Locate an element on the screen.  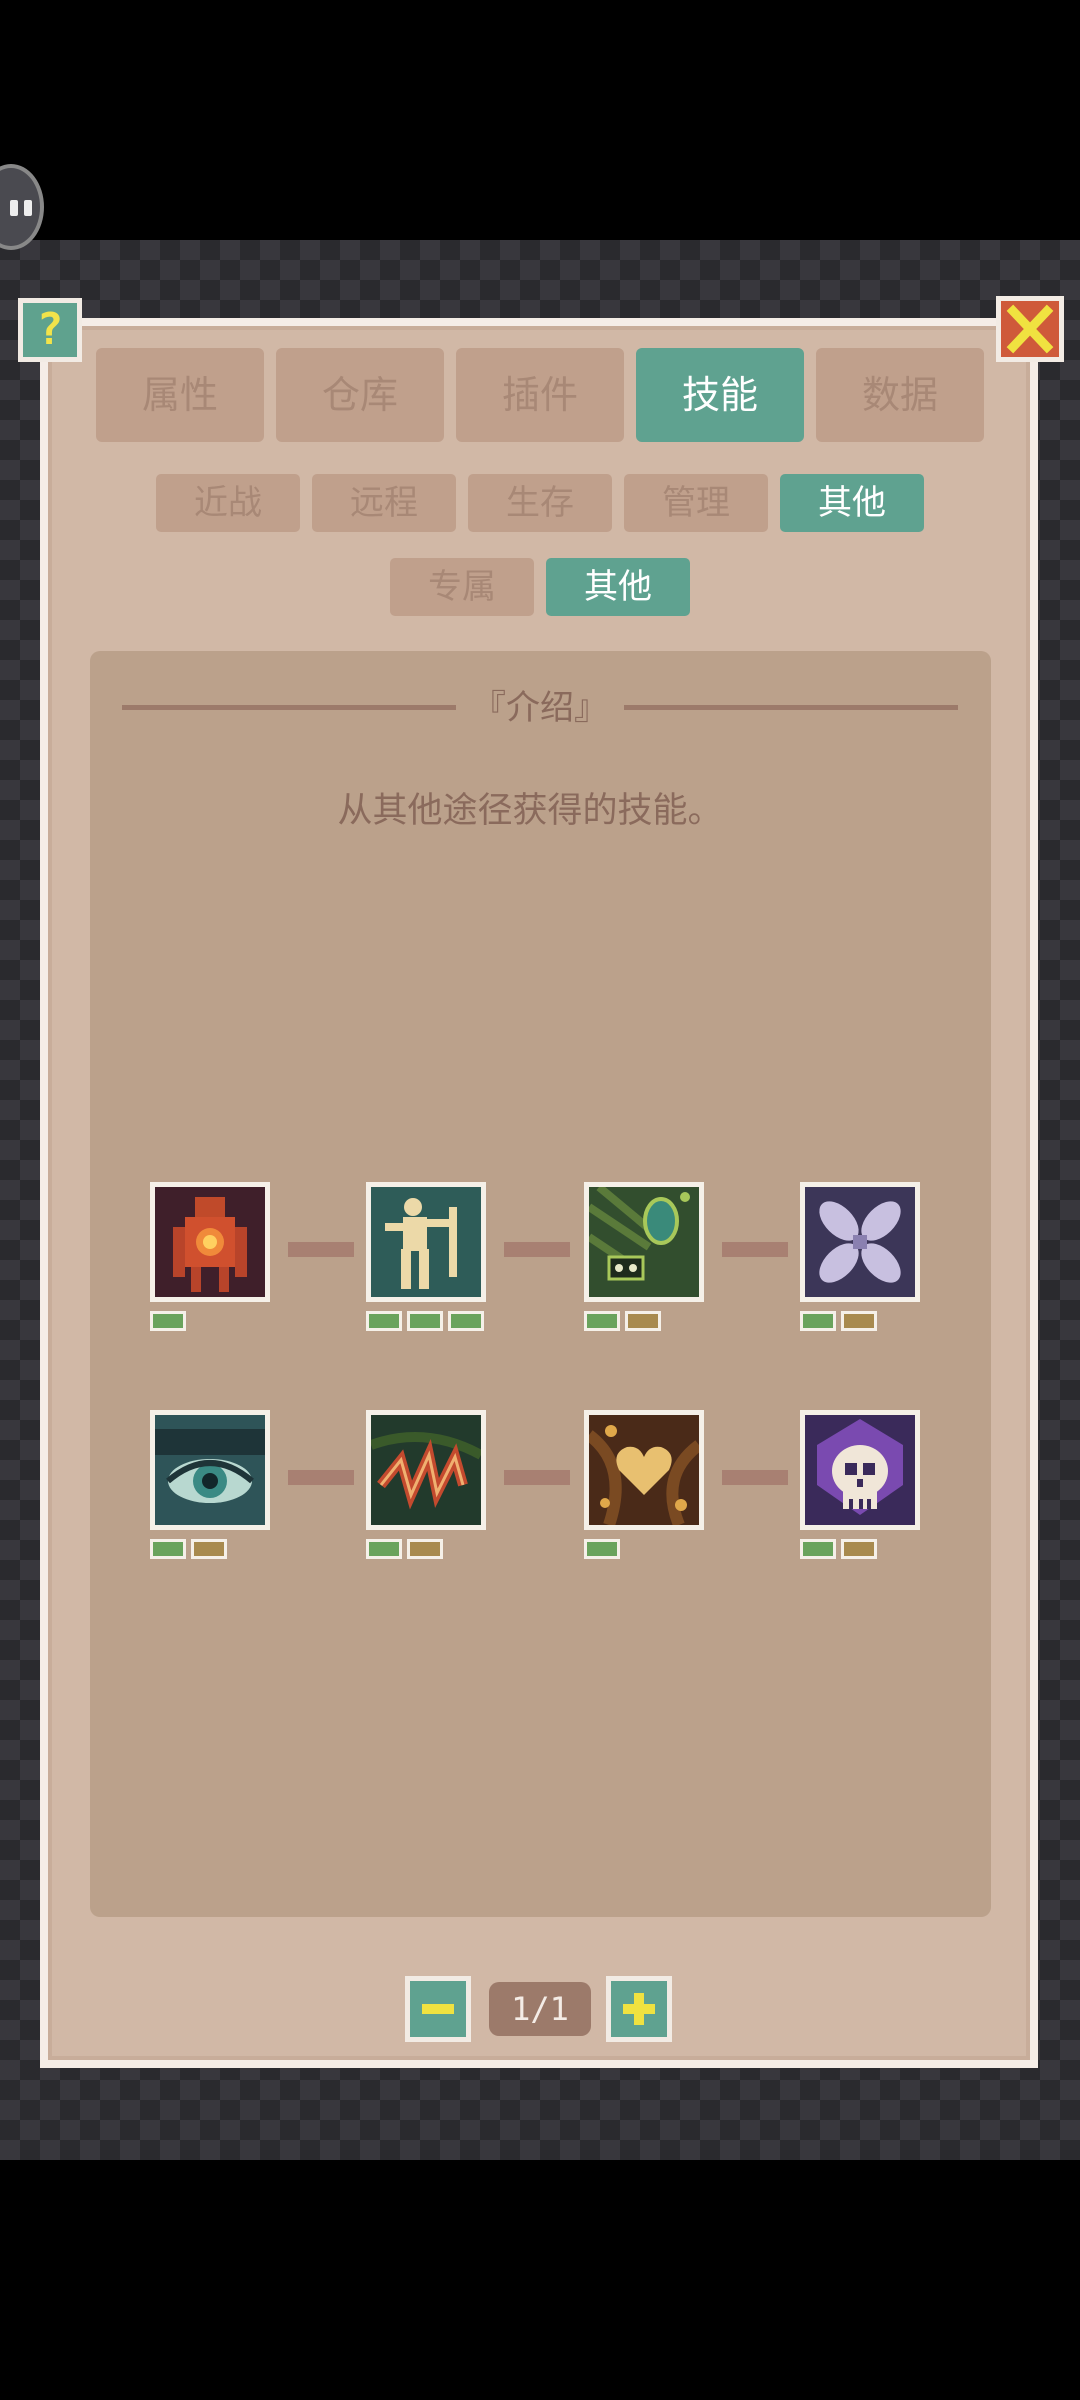
category-melee: 近战 is located at coordinates (228, 503).